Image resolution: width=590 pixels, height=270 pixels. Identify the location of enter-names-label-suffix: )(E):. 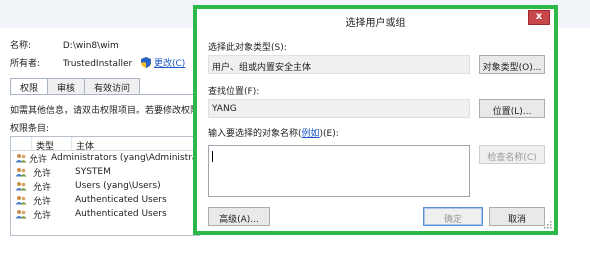
(329, 134).